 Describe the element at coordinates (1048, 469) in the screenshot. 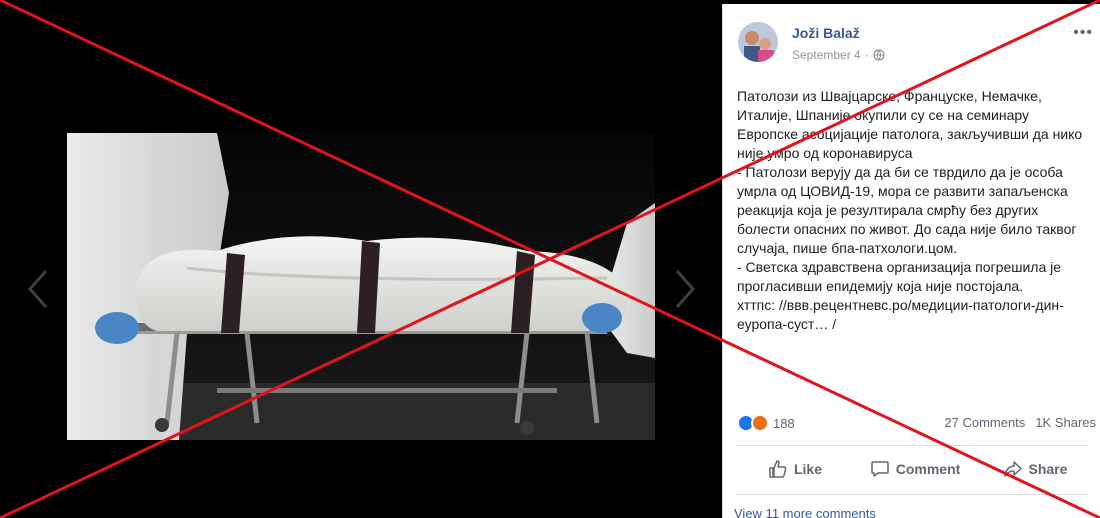

I see `share-label: Share` at that location.